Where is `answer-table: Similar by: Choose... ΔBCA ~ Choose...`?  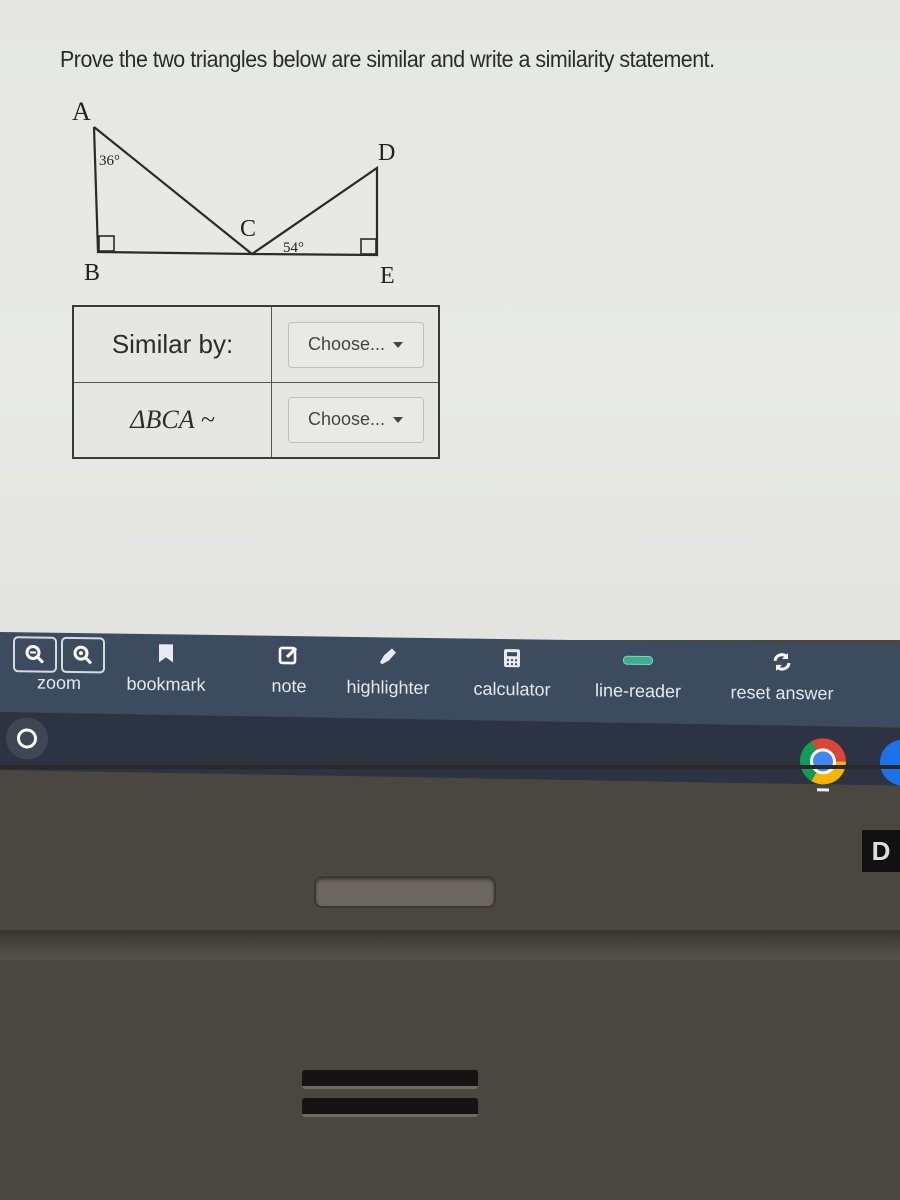
answer-table: Similar by: Choose... ΔBCA ~ Choose... is located at coordinates (256, 382).